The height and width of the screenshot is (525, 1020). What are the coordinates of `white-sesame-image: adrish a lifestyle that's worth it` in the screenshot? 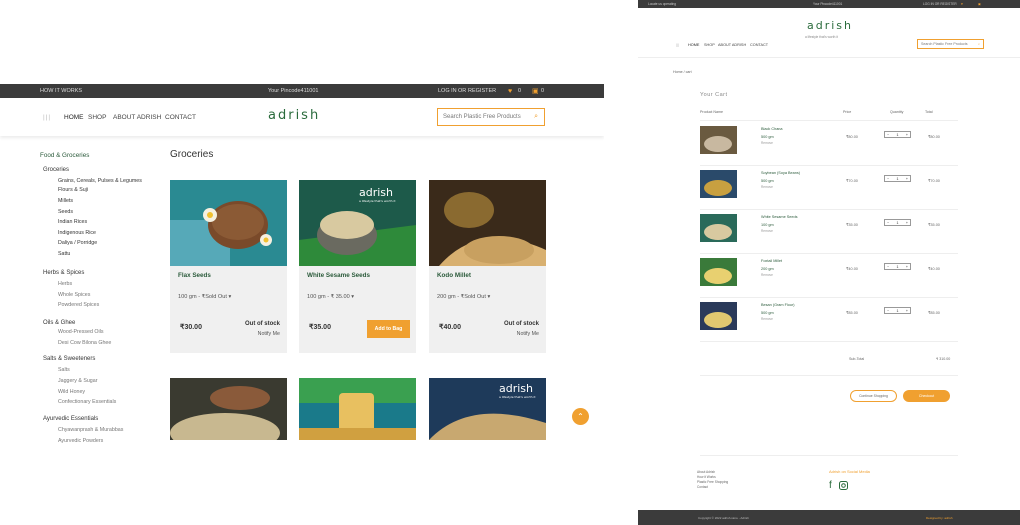 It's located at (357, 223).